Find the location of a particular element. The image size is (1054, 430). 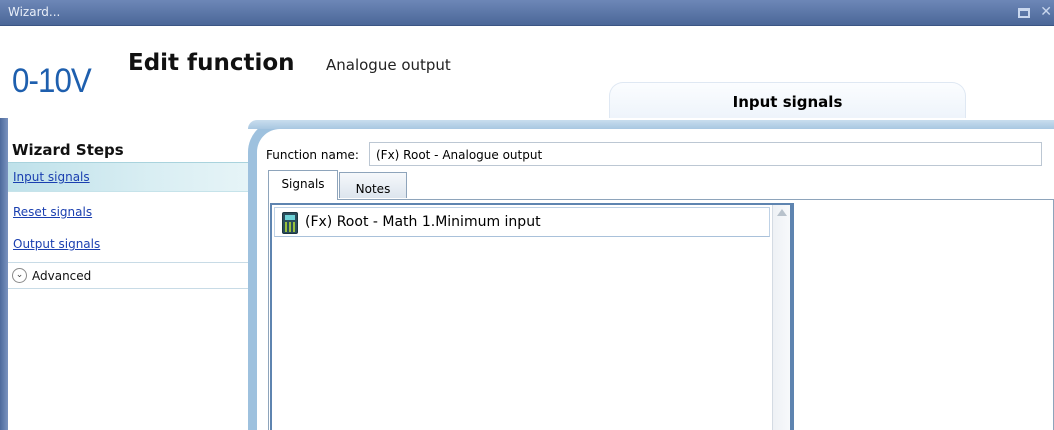

tab-signals-label: Signals is located at coordinates (303, 184).